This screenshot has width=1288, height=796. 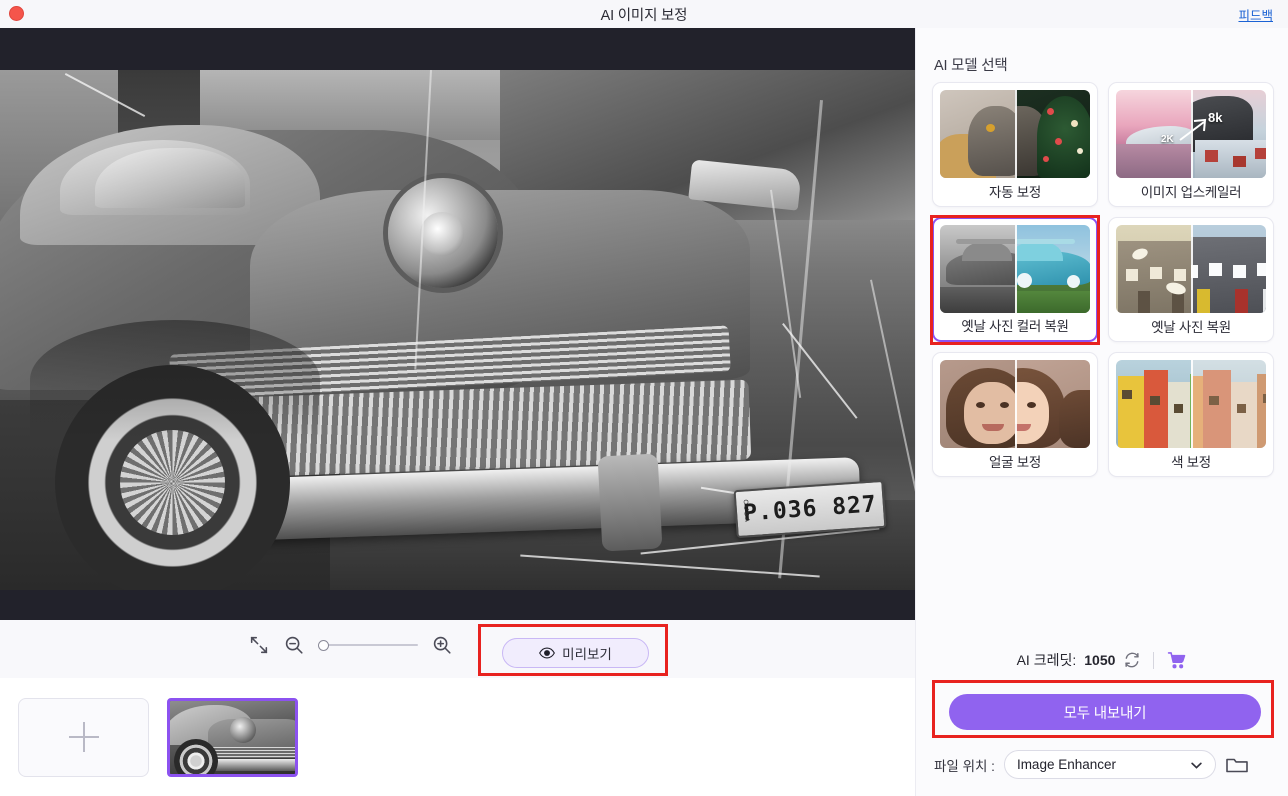 I want to click on ai-credits-label: AI 크레딧:, so click(x=1046, y=660).